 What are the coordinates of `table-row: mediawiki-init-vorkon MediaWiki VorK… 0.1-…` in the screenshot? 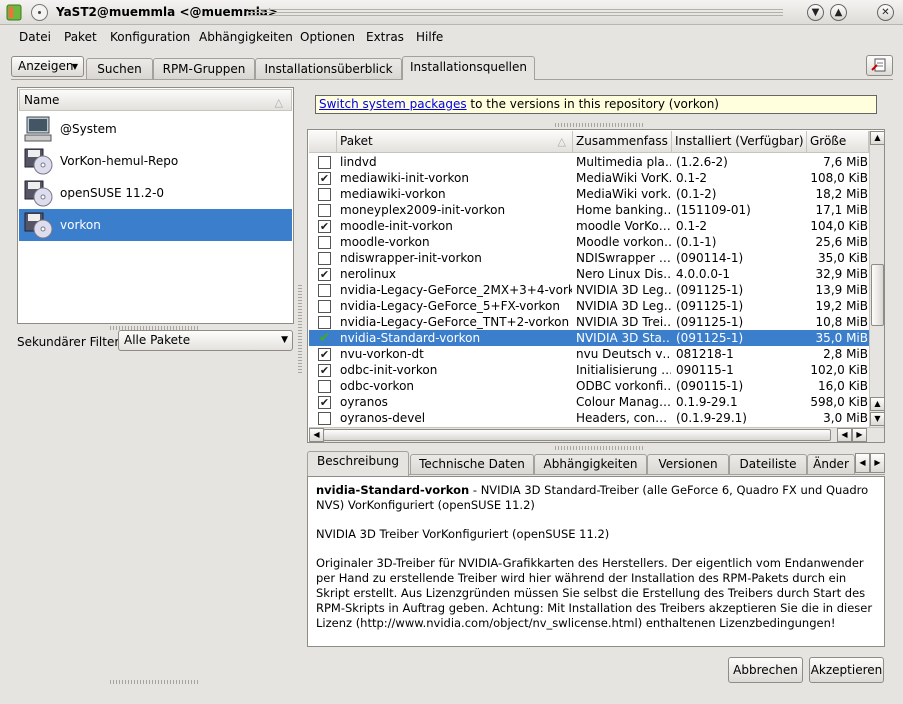 It's located at (589, 178).